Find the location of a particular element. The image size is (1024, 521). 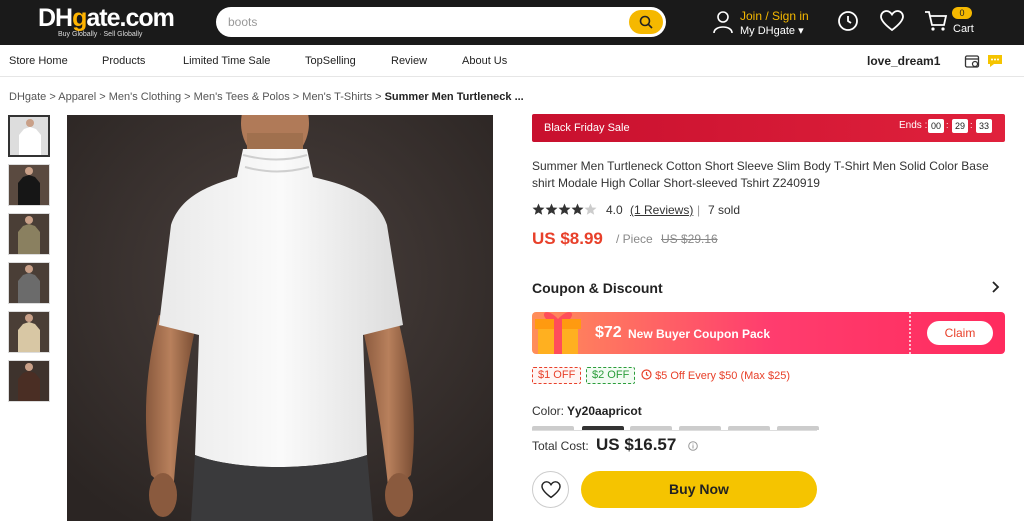

breadcrumb-item: Men's Tees & Polos is located at coordinates (242, 97).